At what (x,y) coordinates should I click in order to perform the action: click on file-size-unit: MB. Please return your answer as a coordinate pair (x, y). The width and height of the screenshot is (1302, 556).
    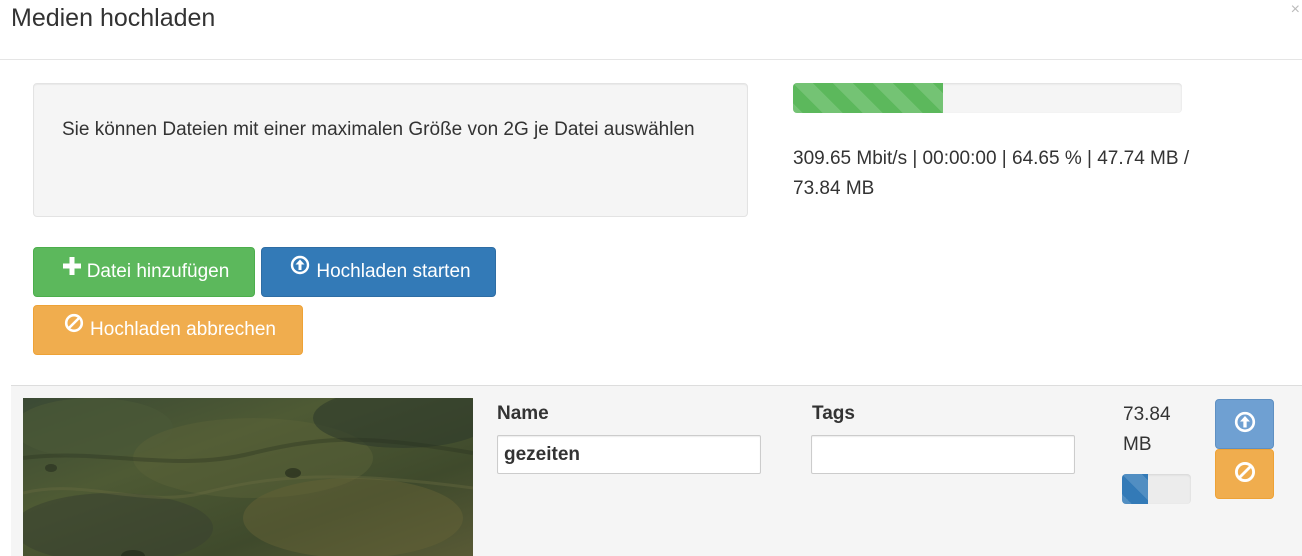
    Looking at the image, I should click on (1137, 444).